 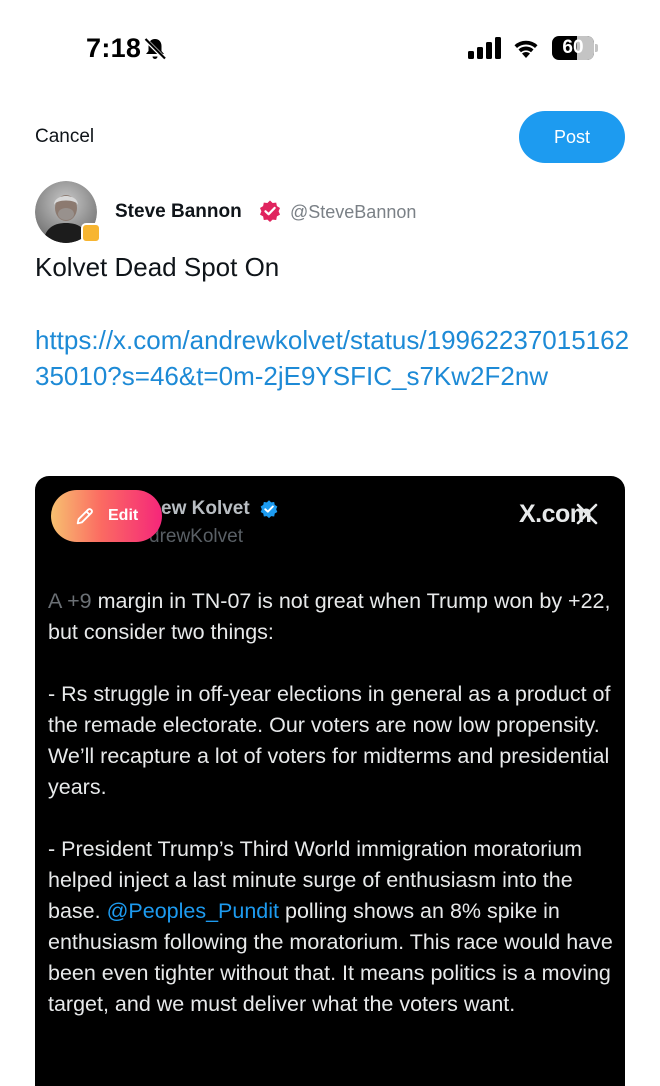 I want to click on status-time: 7:18, so click(x=114, y=48).